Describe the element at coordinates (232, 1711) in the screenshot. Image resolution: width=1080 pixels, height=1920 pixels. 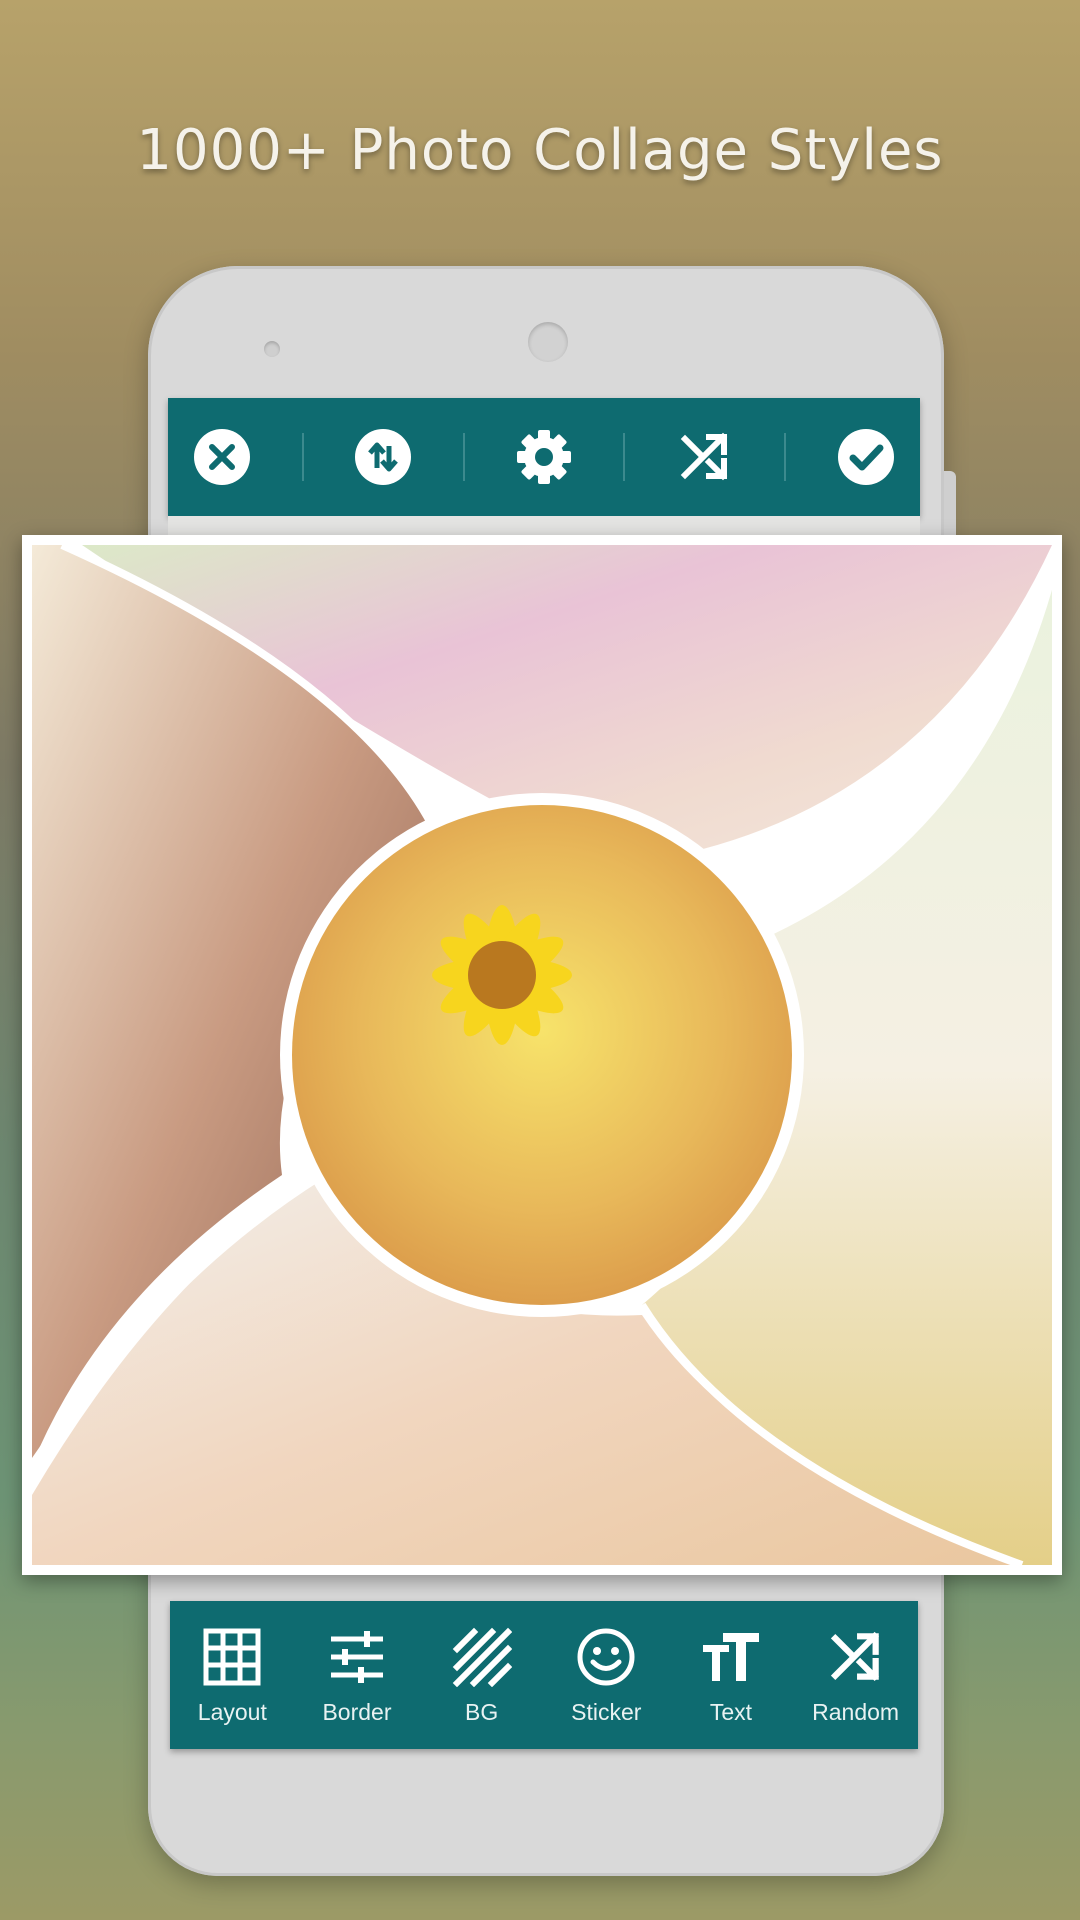
I see `tool-label: Layout` at that location.